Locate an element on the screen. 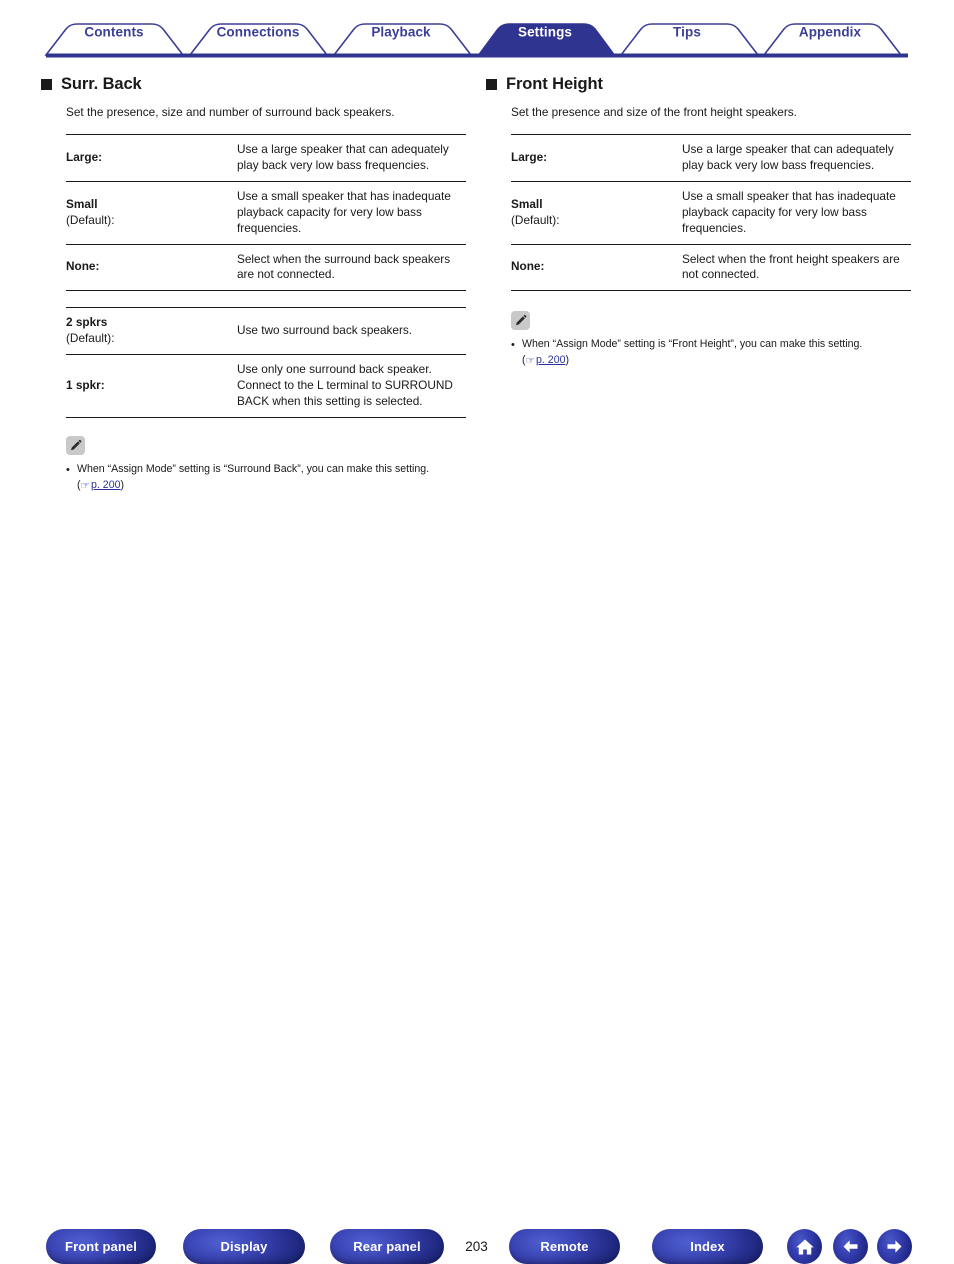 The height and width of the screenshot is (1264, 954). rear-panel-button: Rear panel is located at coordinates (387, 1246).